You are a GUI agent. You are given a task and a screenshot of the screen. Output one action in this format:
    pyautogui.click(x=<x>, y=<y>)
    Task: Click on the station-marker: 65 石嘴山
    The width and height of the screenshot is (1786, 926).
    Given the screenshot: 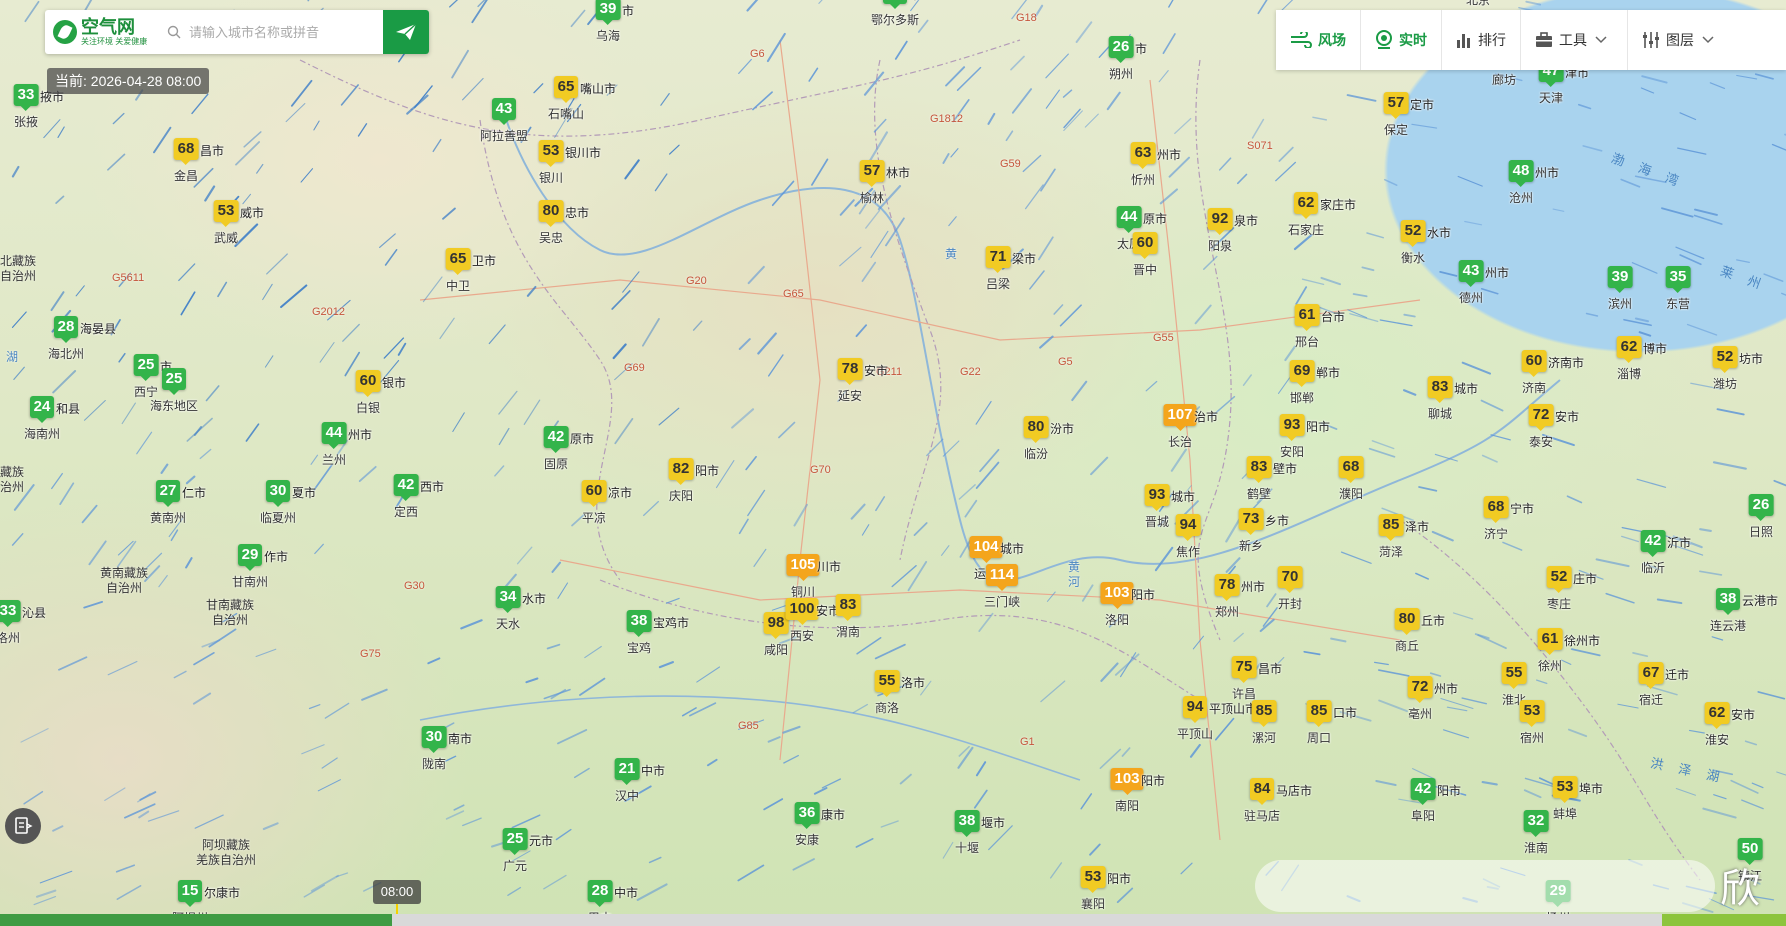 What is the action you would take?
    pyautogui.click(x=566, y=99)
    